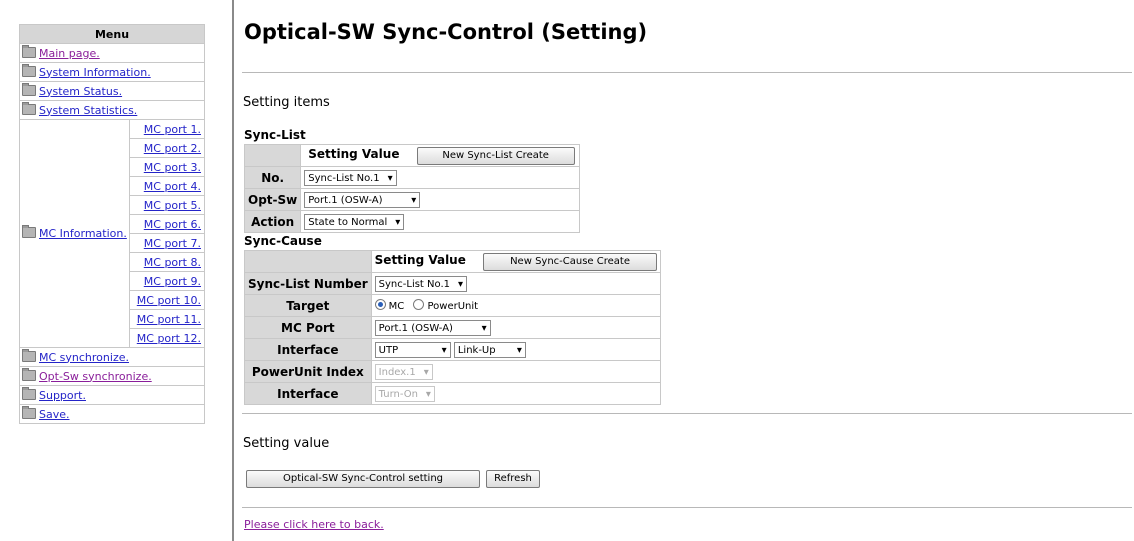 The image size is (1134, 541). What do you see at coordinates (354, 222) in the screenshot?
I see `action-select: State to Normal` at bounding box center [354, 222].